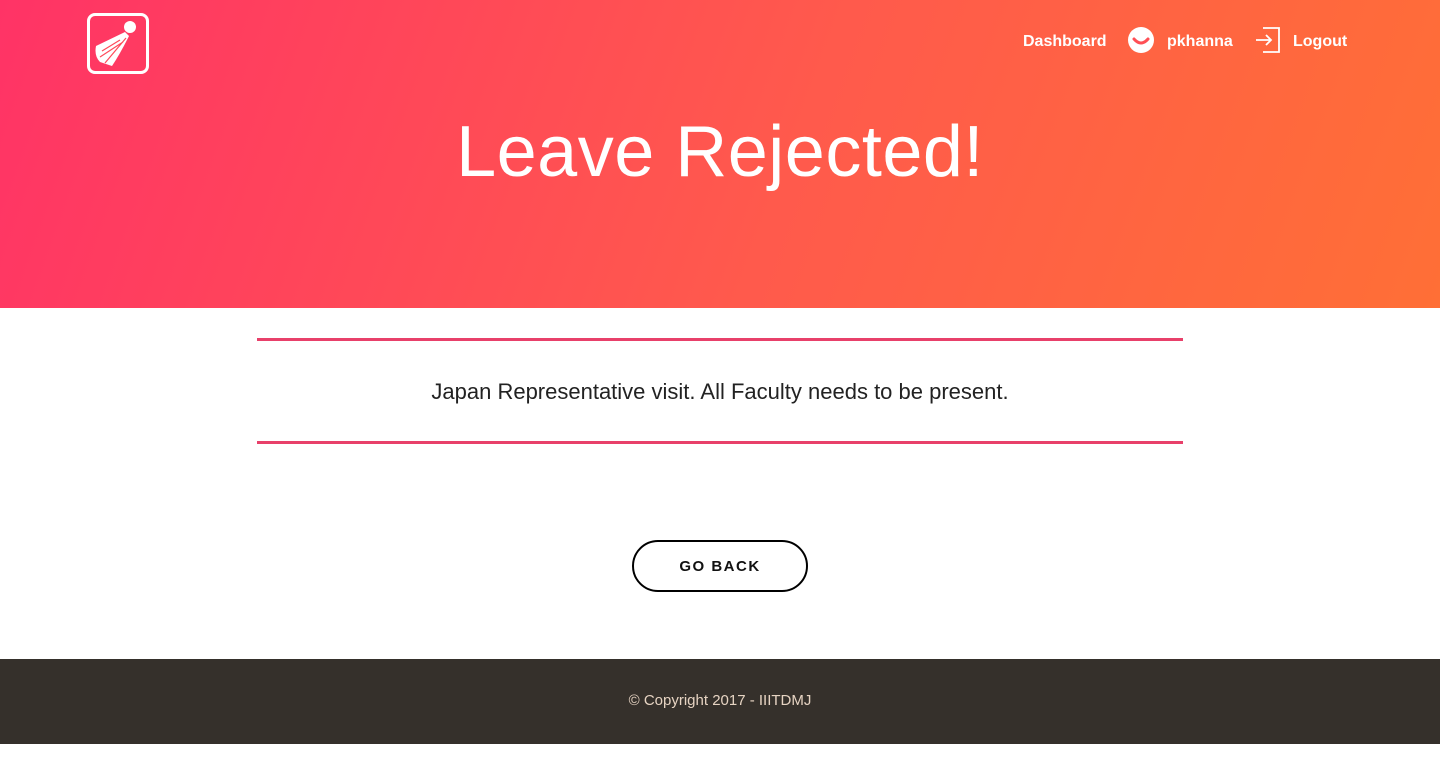  What do you see at coordinates (1200, 41) in the screenshot?
I see `username-label: pkhanna` at bounding box center [1200, 41].